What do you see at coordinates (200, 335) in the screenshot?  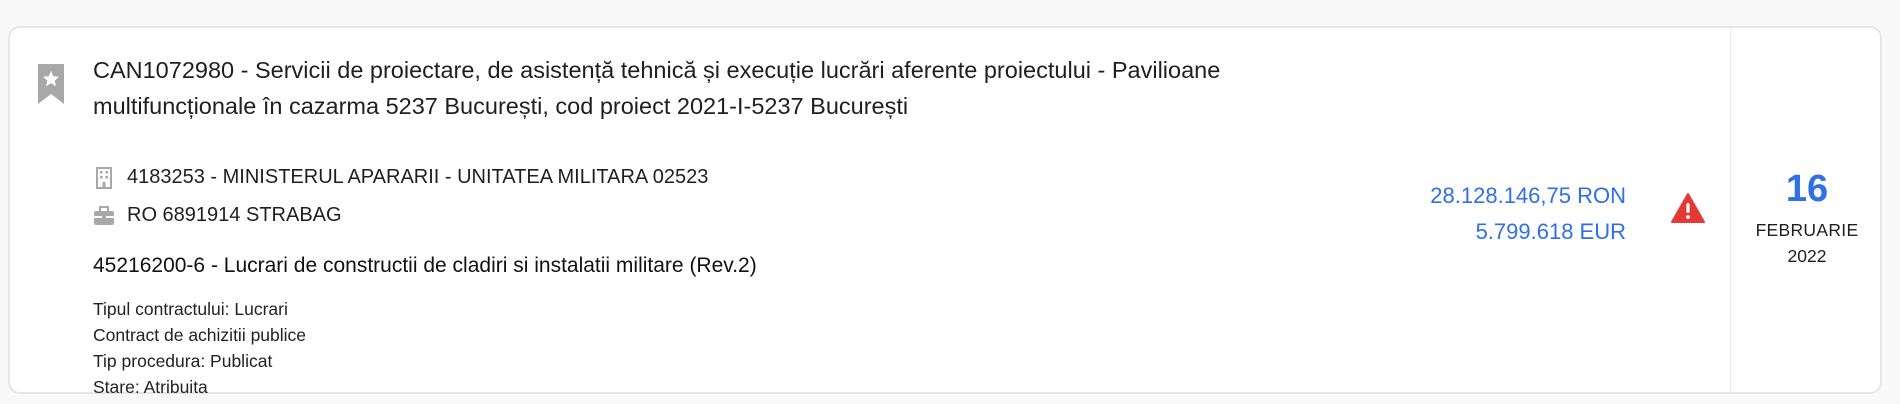 I see `contract-kind: Contract de achizitii publice` at bounding box center [200, 335].